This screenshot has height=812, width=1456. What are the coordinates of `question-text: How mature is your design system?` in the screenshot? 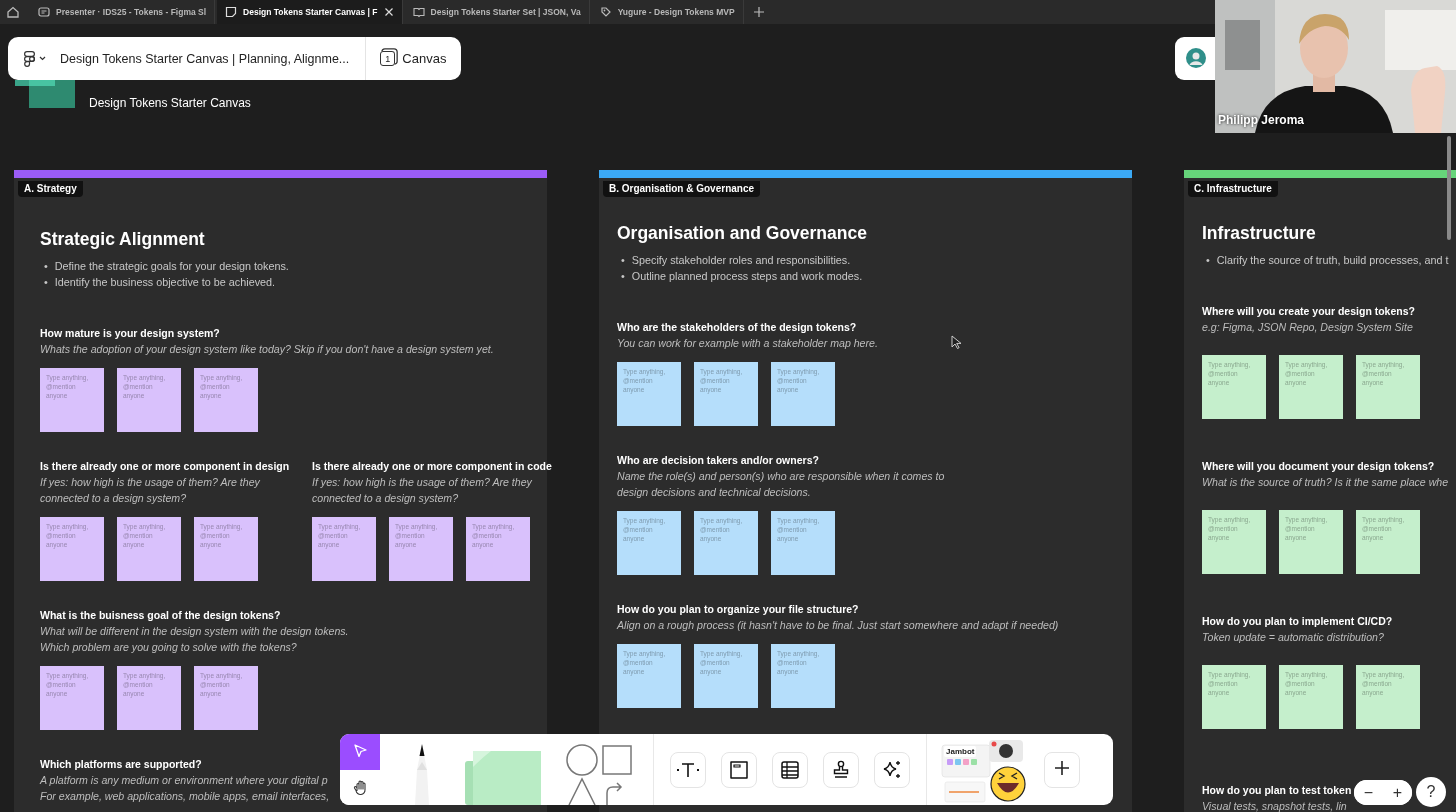 It's located at (130, 333).